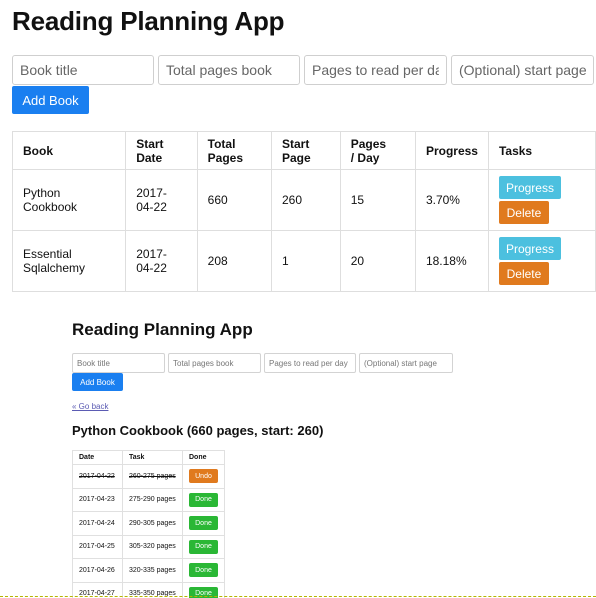  I want to click on task-range: 320-335 pages, so click(152, 570).